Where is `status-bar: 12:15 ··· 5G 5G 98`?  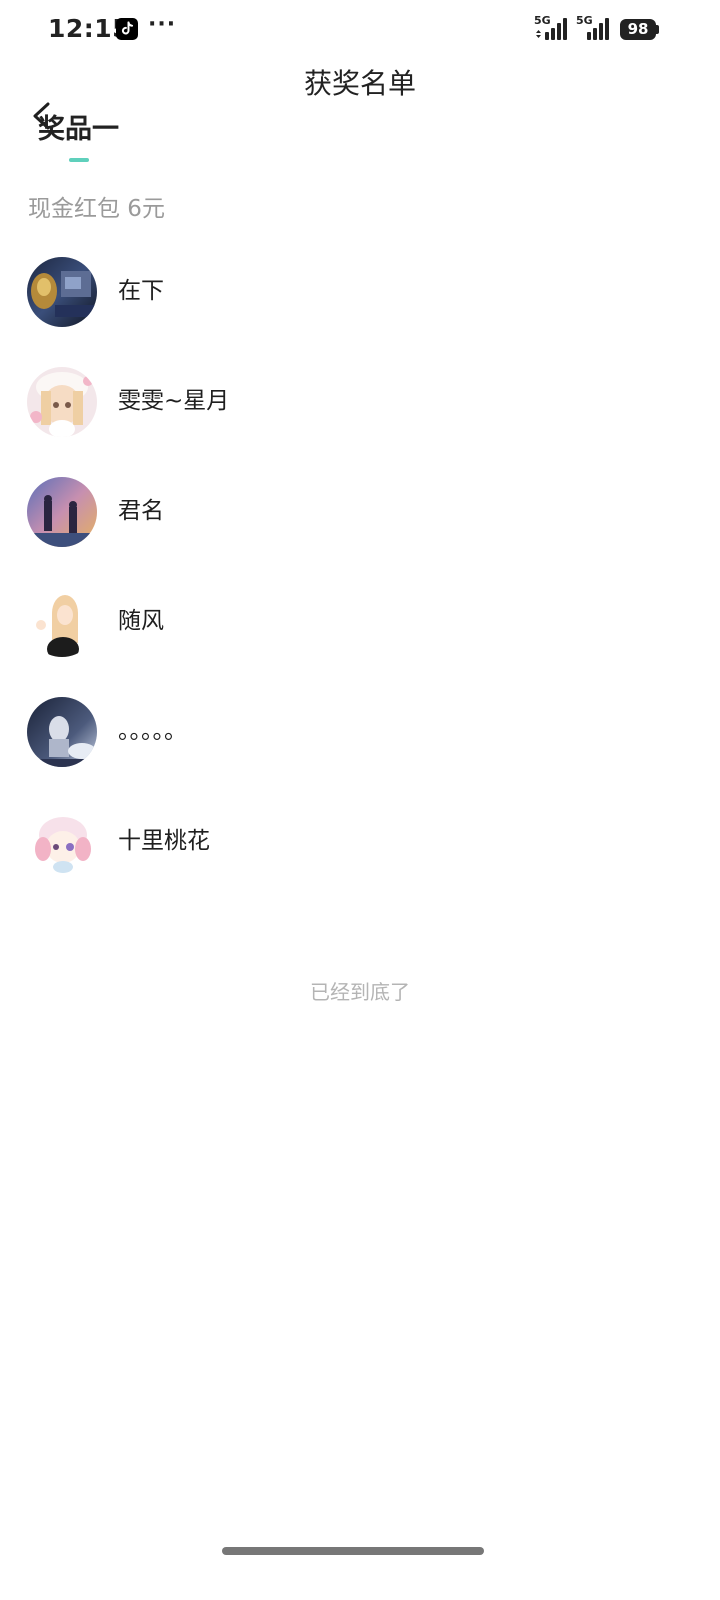
status-bar: 12:15 ··· 5G 5G 98 is located at coordinates (360, 30).